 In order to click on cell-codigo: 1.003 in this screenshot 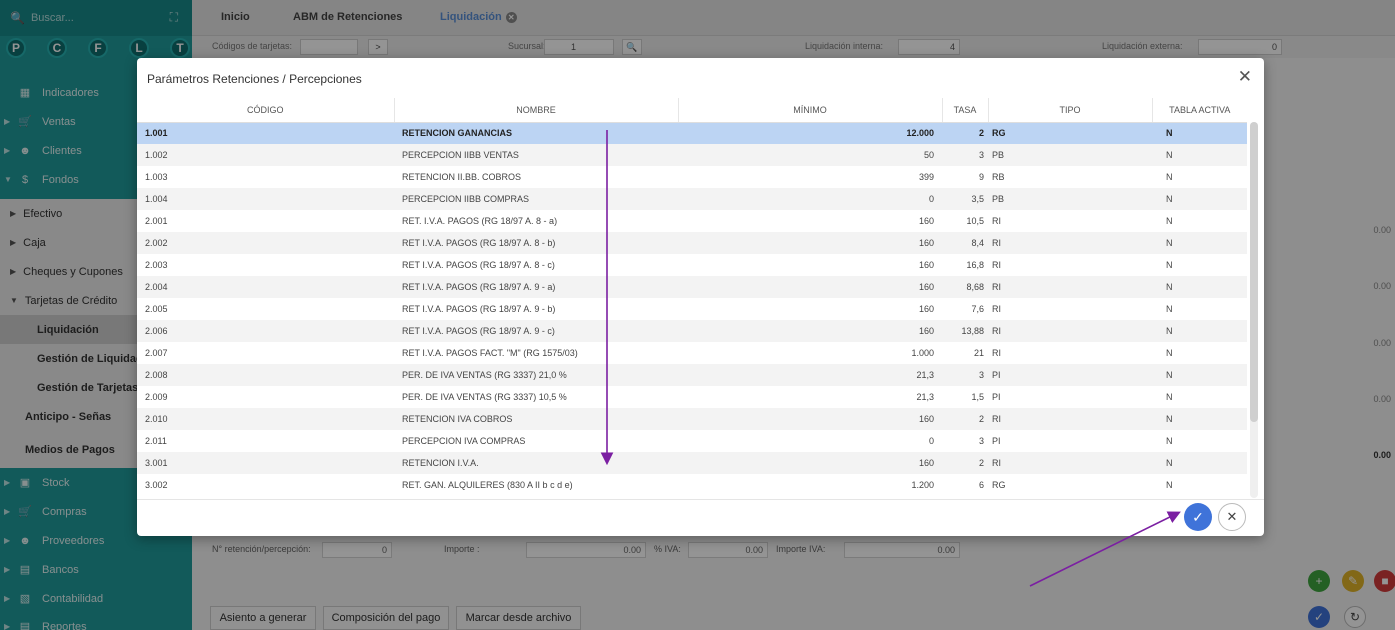, I will do `click(265, 177)`.